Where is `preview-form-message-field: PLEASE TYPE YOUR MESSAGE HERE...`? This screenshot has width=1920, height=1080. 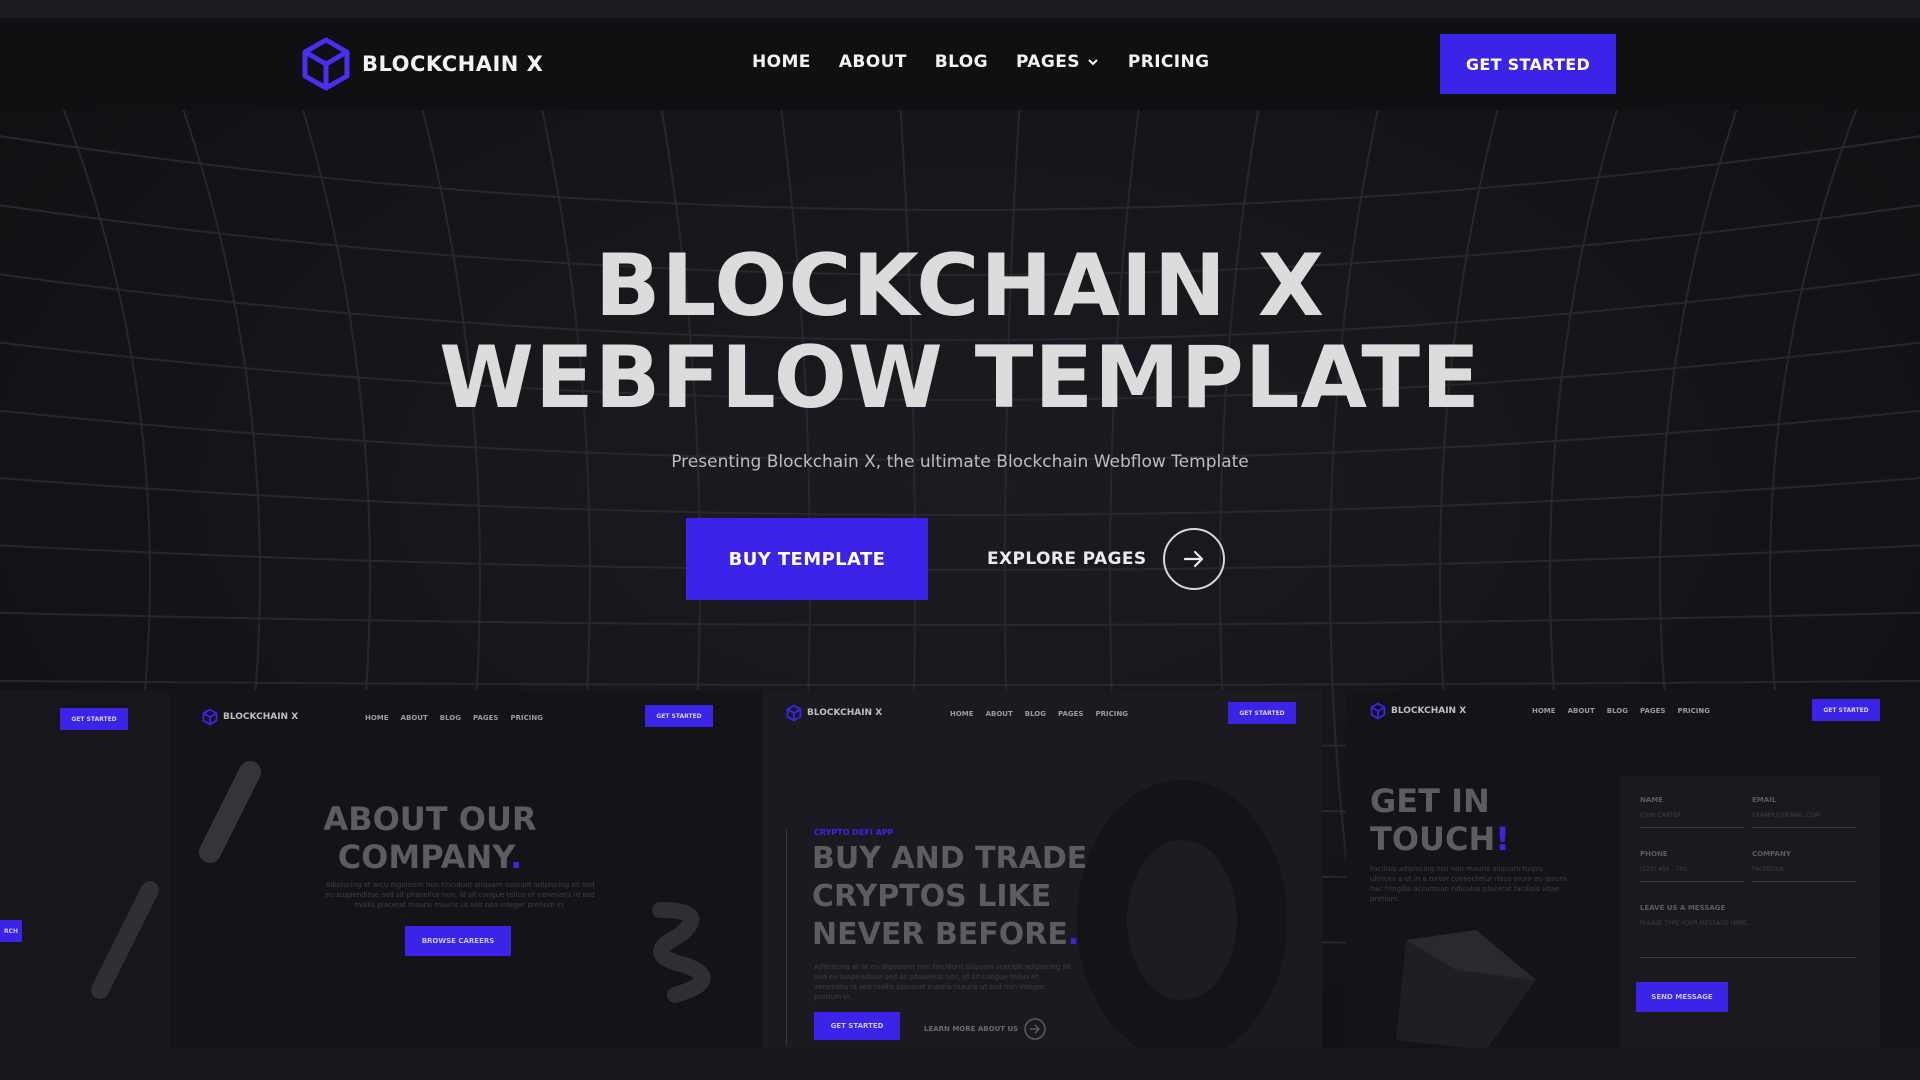
preview-form-message-field: PLEASE TYPE YOUR MESSAGE HERE... is located at coordinates (1748, 939).